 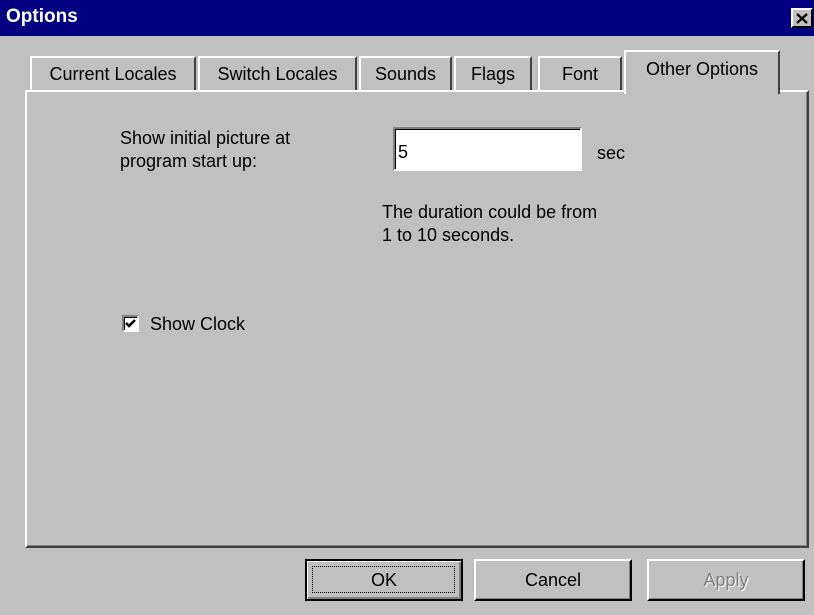 I want to click on tab-sounds: Sounds, so click(x=405, y=73).